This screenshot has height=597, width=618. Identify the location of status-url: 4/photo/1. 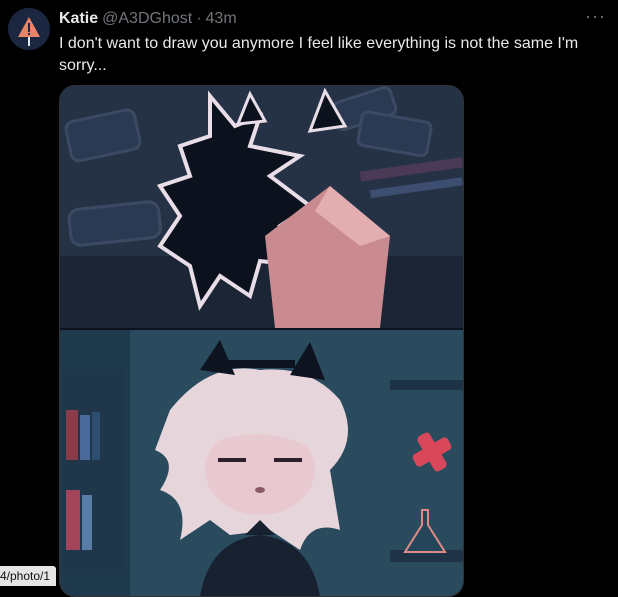
(28, 576).